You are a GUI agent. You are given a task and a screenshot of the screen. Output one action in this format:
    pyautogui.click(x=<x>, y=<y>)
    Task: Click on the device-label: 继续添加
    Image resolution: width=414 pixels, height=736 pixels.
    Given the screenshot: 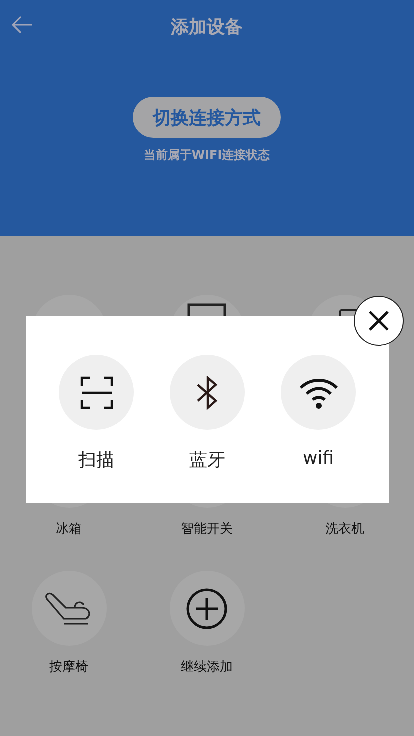 What is the action you would take?
    pyautogui.click(x=207, y=667)
    